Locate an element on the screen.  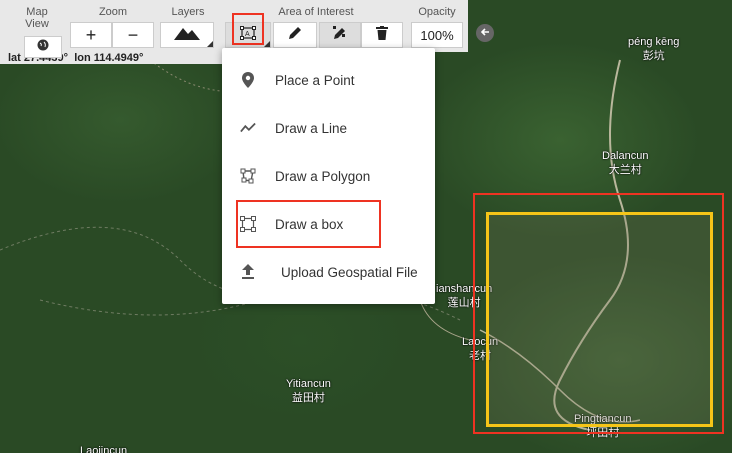
opacity-value: 100% is located at coordinates (437, 35).